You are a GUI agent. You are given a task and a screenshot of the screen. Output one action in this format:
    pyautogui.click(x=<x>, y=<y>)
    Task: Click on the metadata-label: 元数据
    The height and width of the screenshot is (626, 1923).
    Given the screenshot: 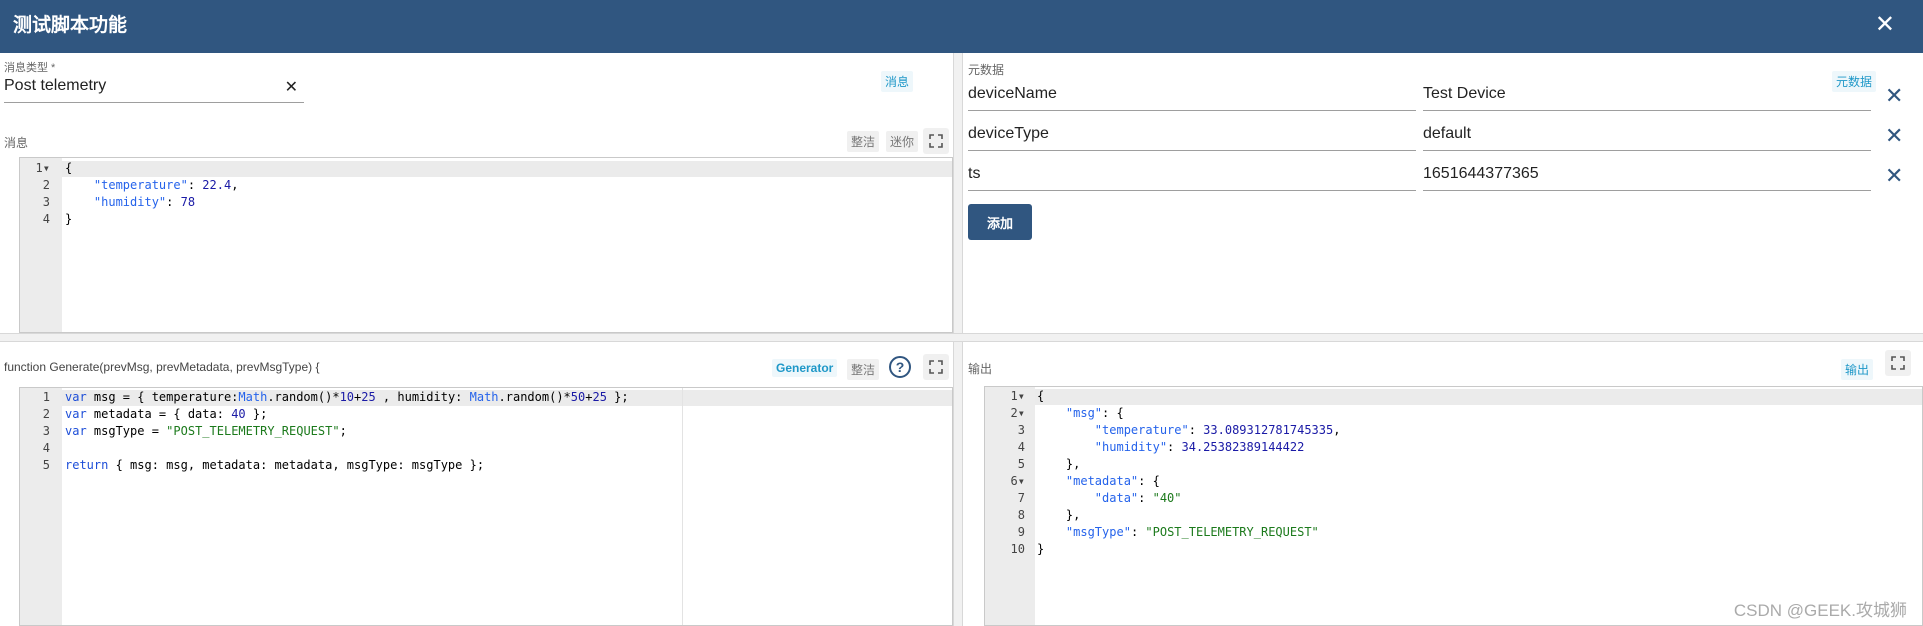 What is the action you would take?
    pyautogui.click(x=986, y=70)
    